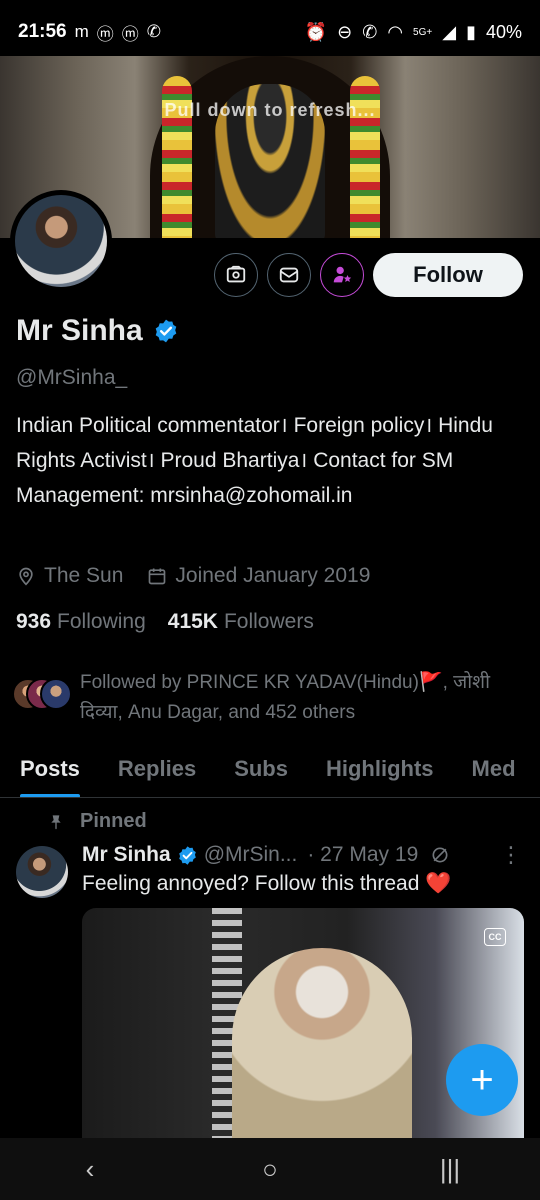  I want to click on profile-meta: The Sun Joined January 2019, so click(205, 576).